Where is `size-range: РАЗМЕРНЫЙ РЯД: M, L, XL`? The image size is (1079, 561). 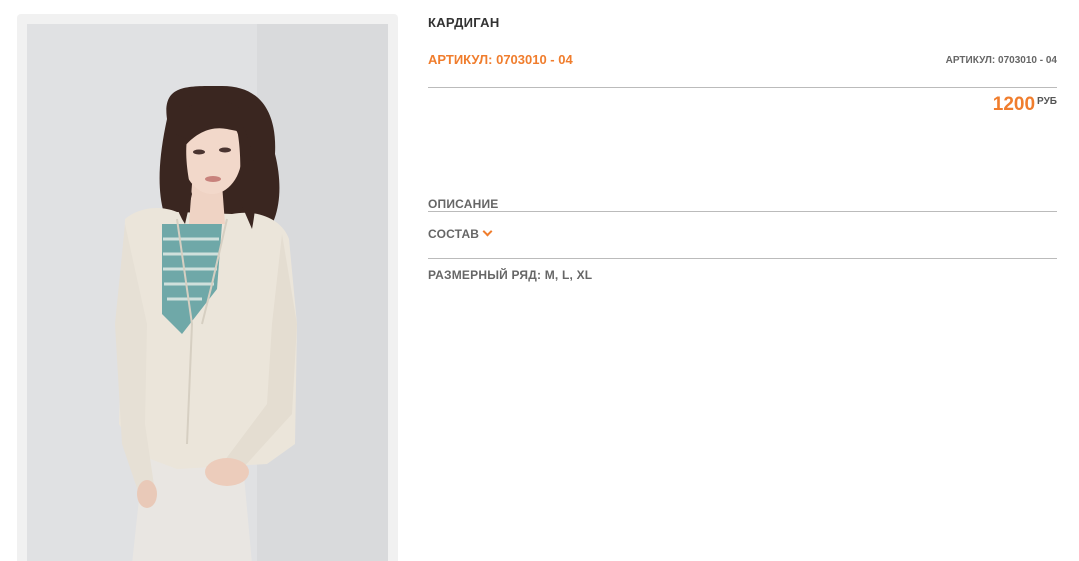 size-range: РАЗМЕРНЫЙ РЯД: M, L, XL is located at coordinates (510, 275).